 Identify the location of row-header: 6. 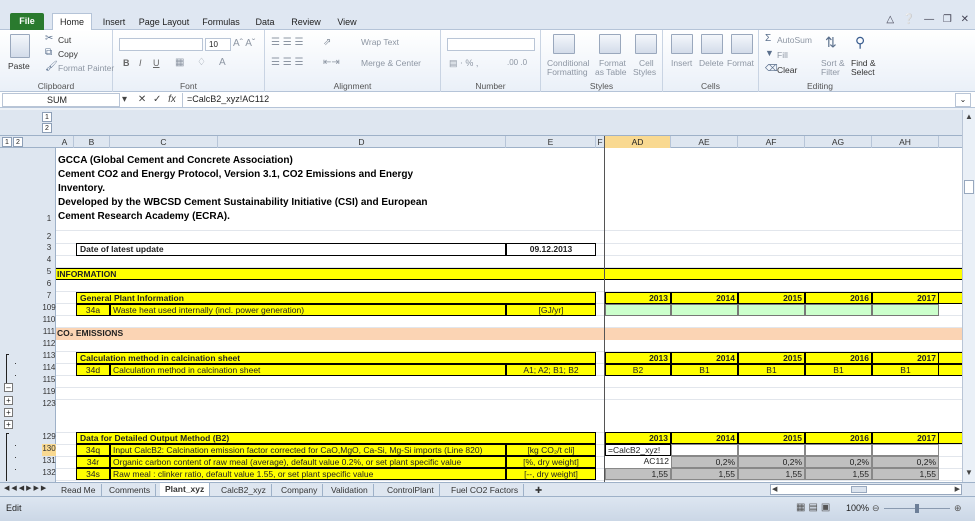
(49, 285).